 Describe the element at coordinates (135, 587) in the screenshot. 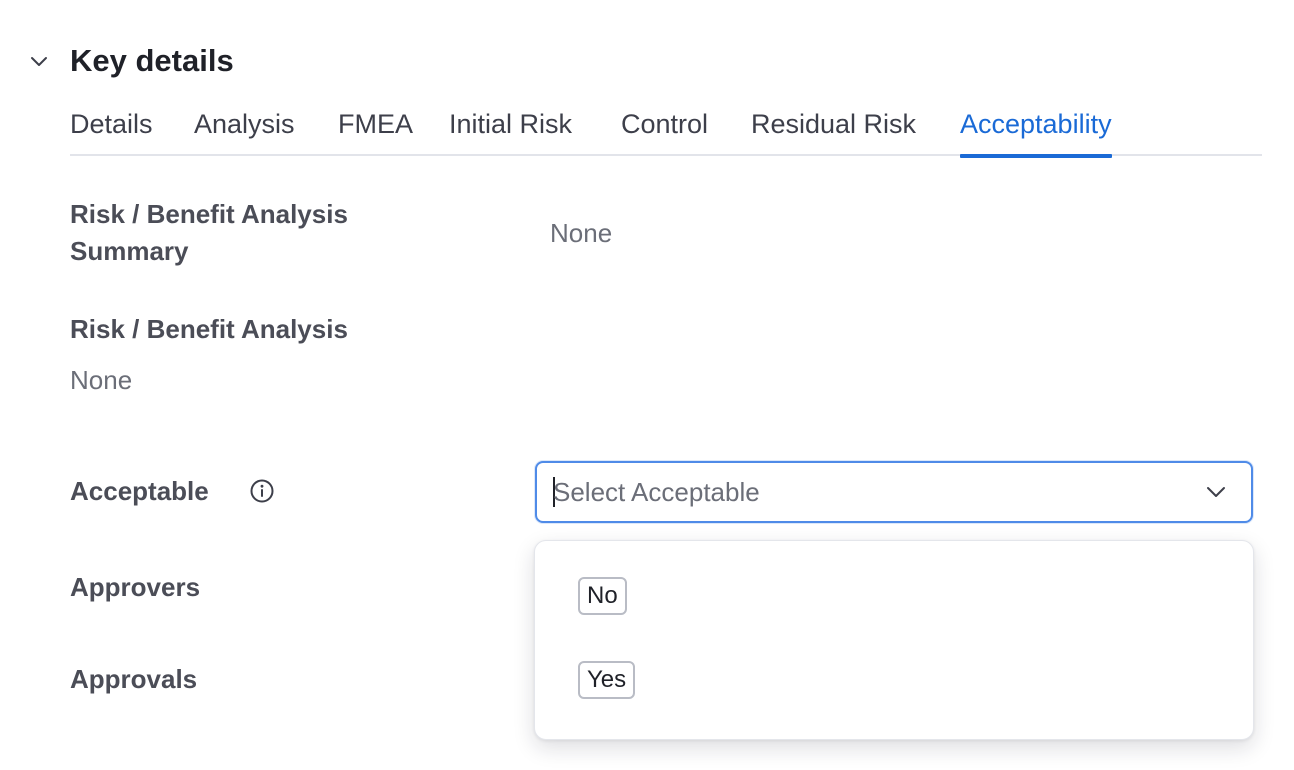

I see `approvers-label: Approvers` at that location.